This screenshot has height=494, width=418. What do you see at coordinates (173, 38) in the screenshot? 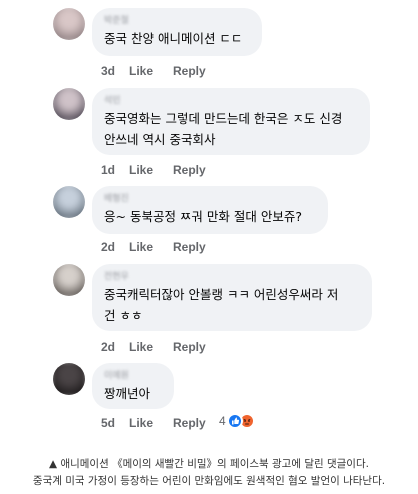
I see `comment-text: 중국 찬양 애니메이션 ㄷㄷ` at bounding box center [173, 38].